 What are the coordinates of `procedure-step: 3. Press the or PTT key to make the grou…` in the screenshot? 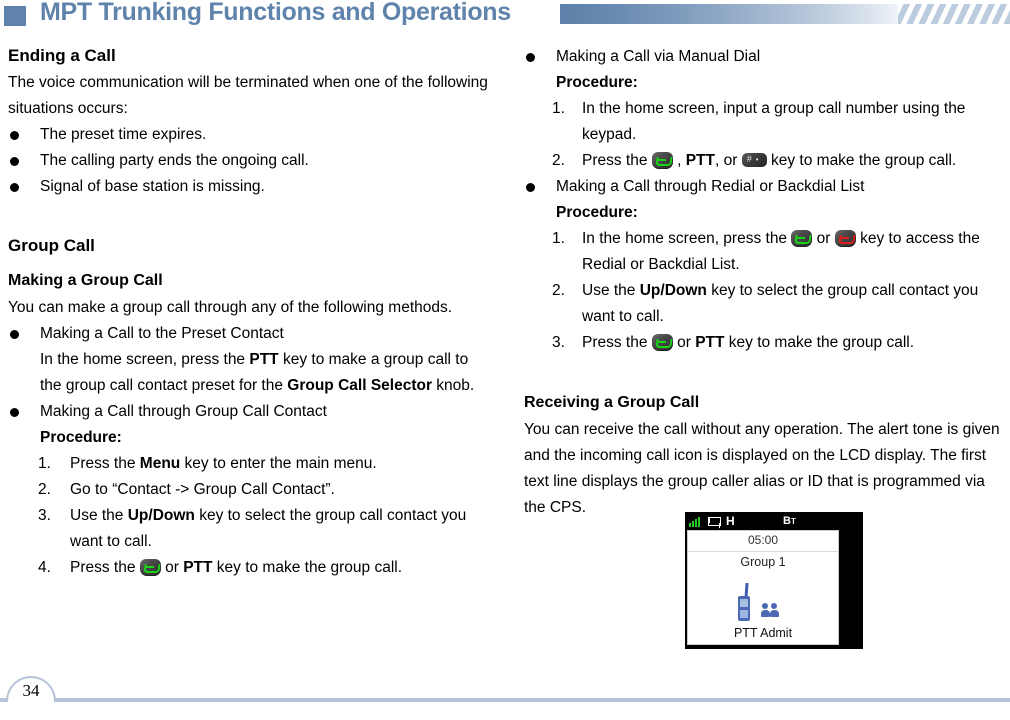 It's located at (767, 343).